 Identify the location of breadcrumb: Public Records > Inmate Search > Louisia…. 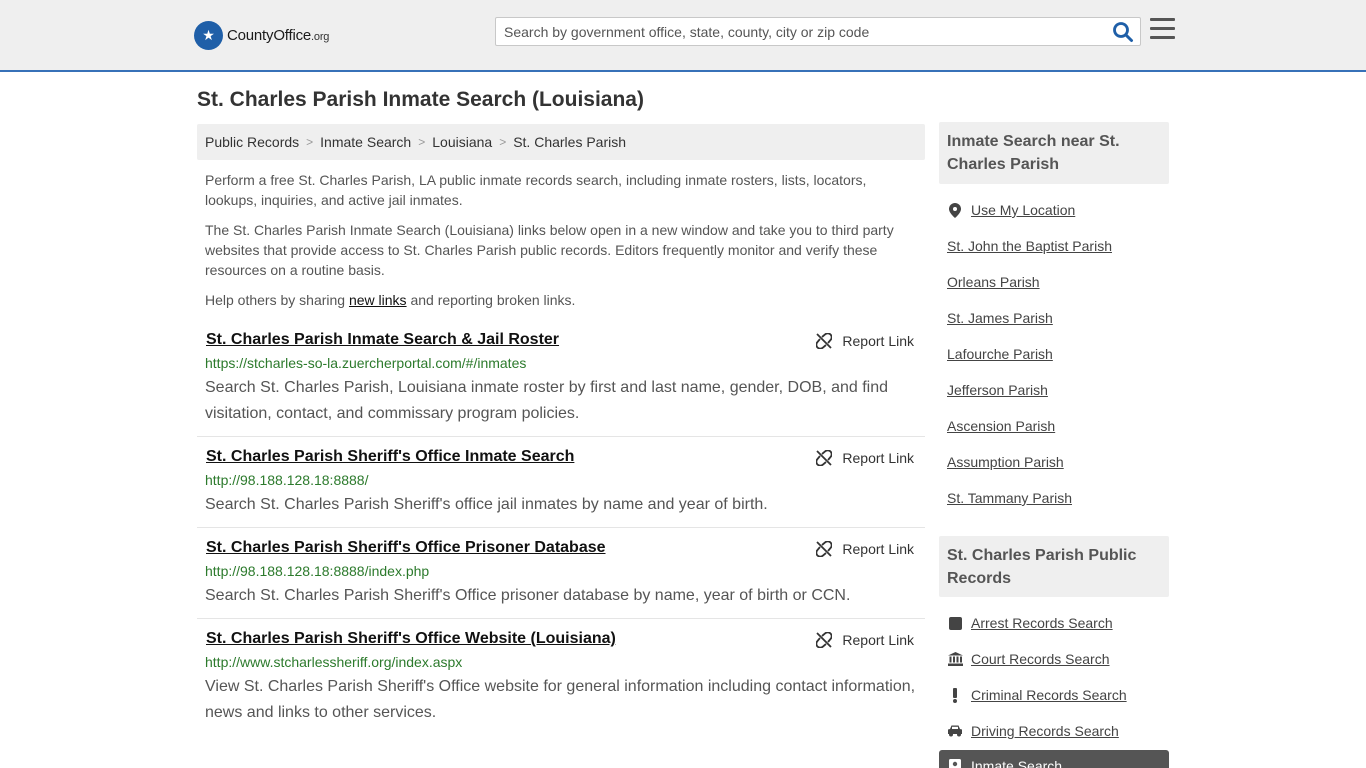
(561, 142).